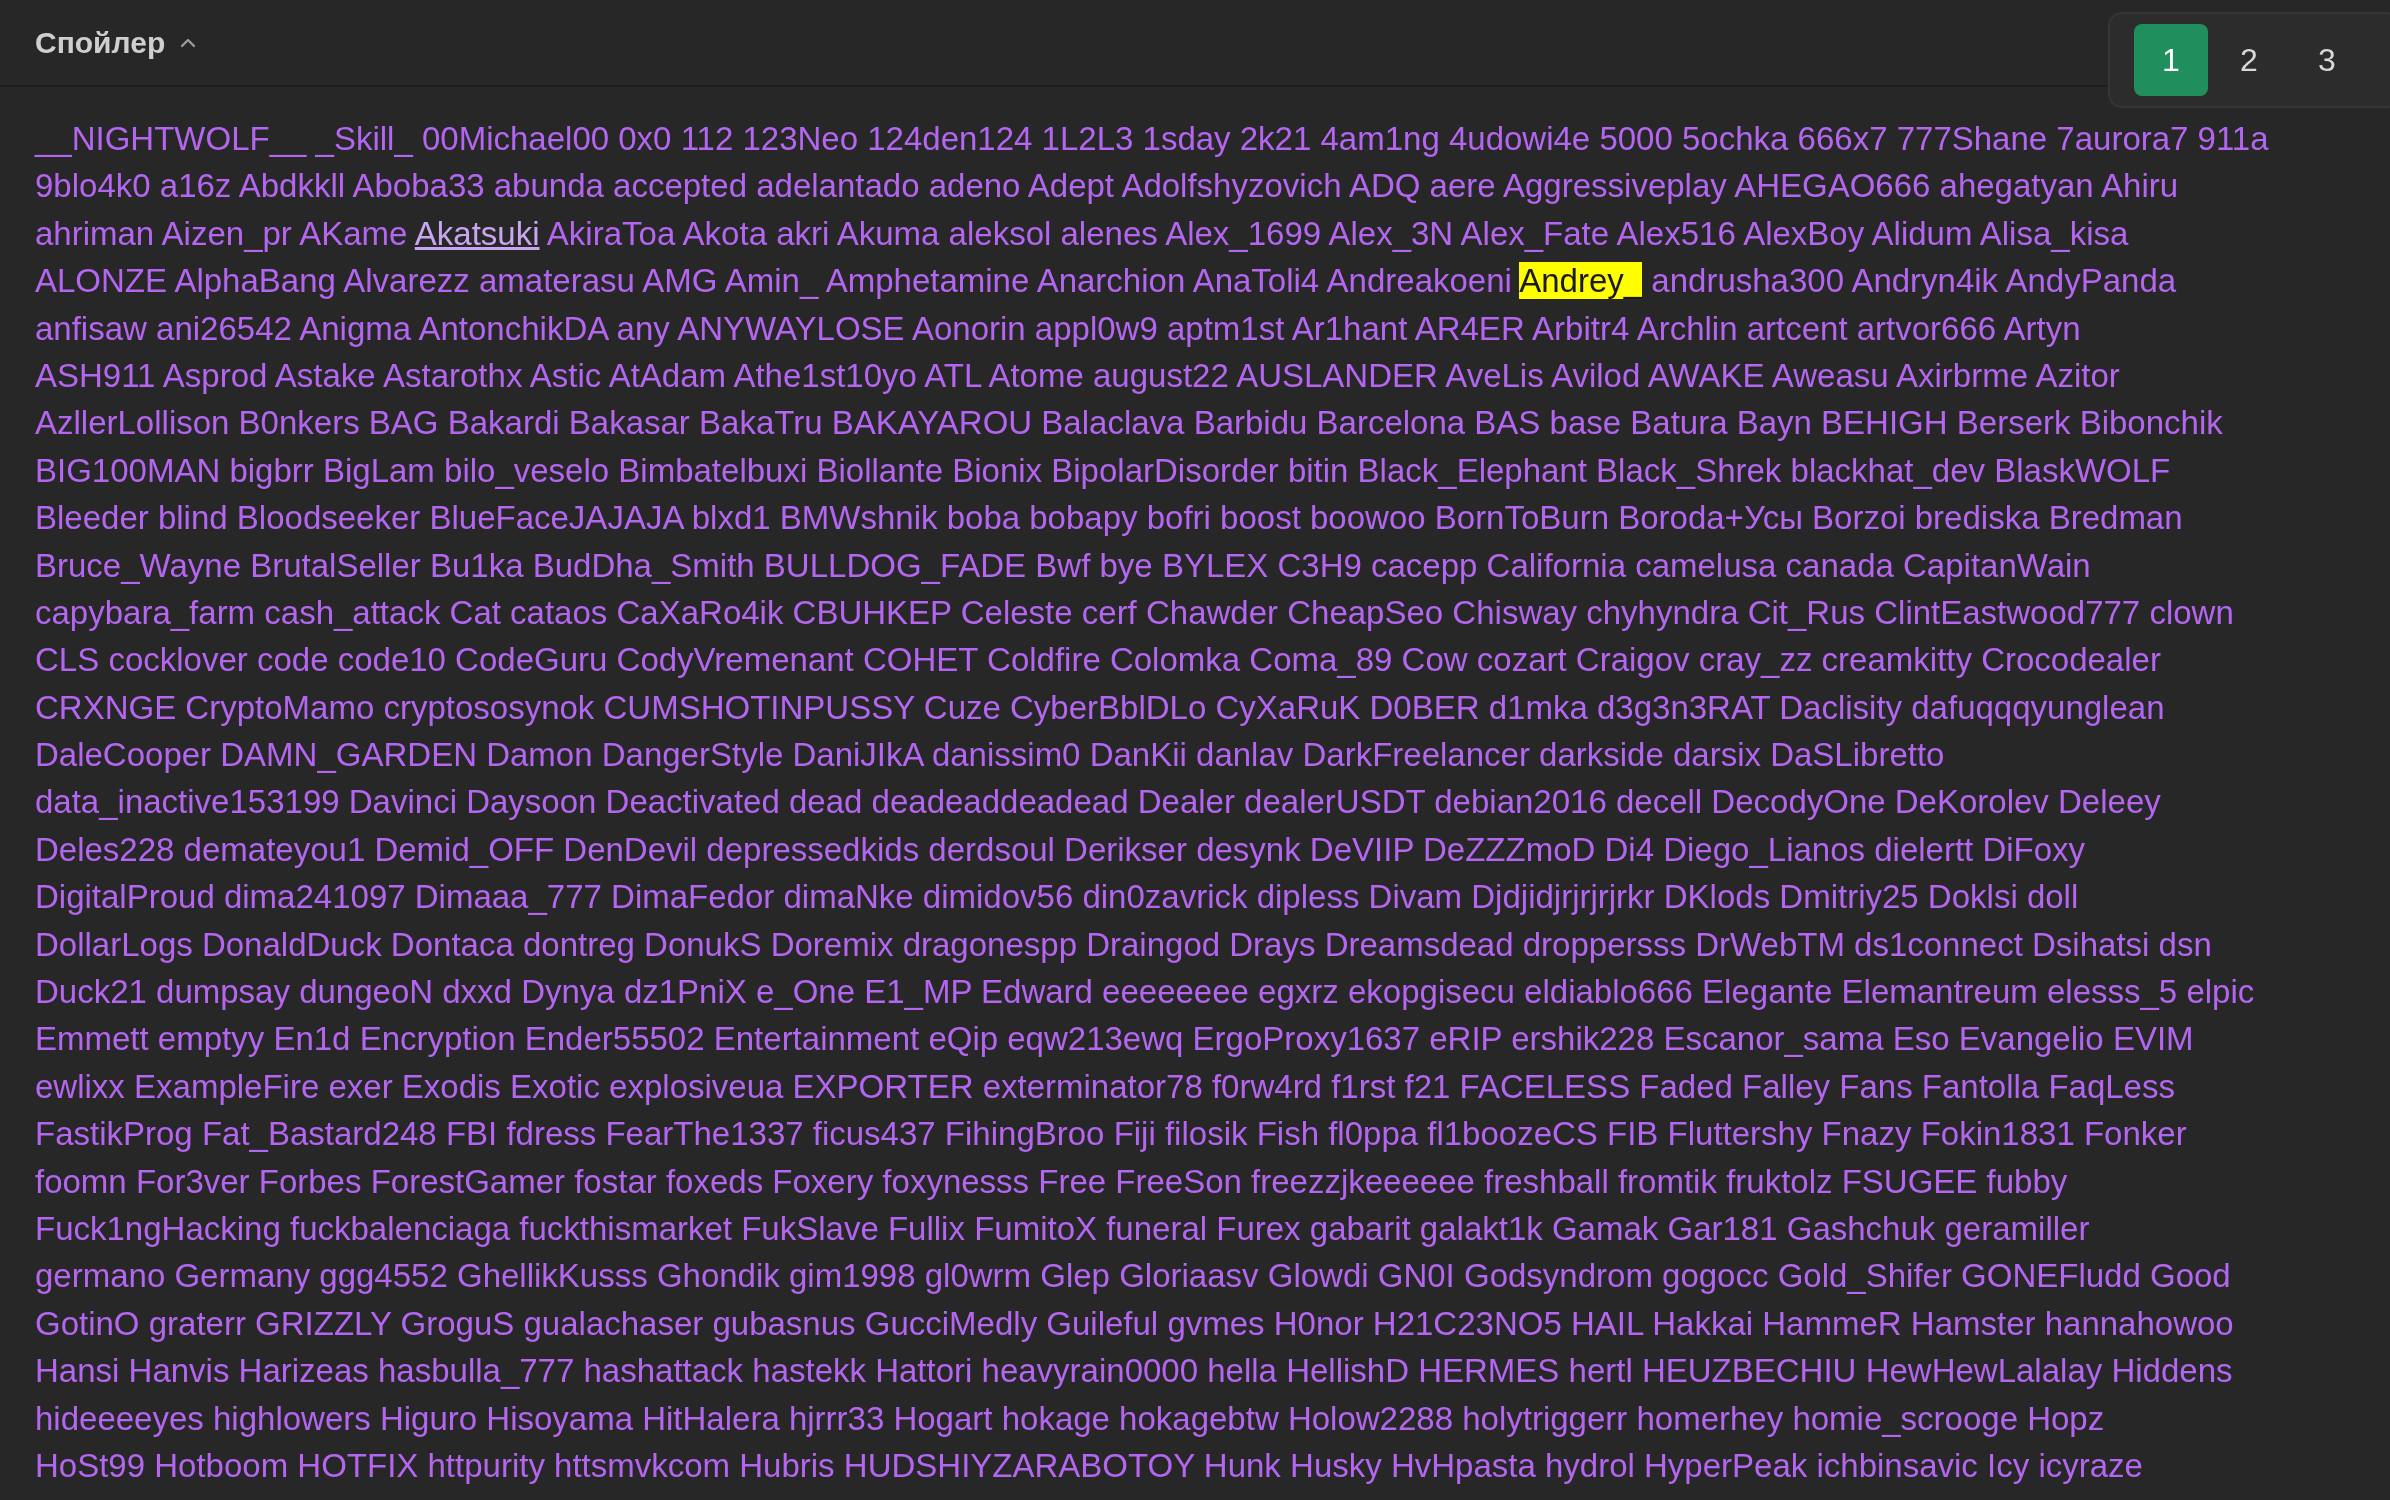 The image size is (2390, 1500). What do you see at coordinates (1298, 992) in the screenshot?
I see `username-link: egxrz` at bounding box center [1298, 992].